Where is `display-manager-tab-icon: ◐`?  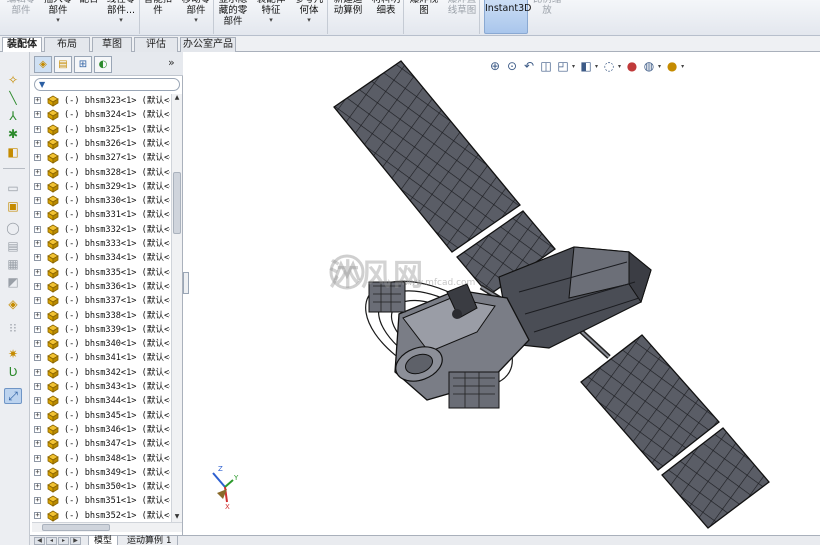 display-manager-tab-icon: ◐ is located at coordinates (103, 64).